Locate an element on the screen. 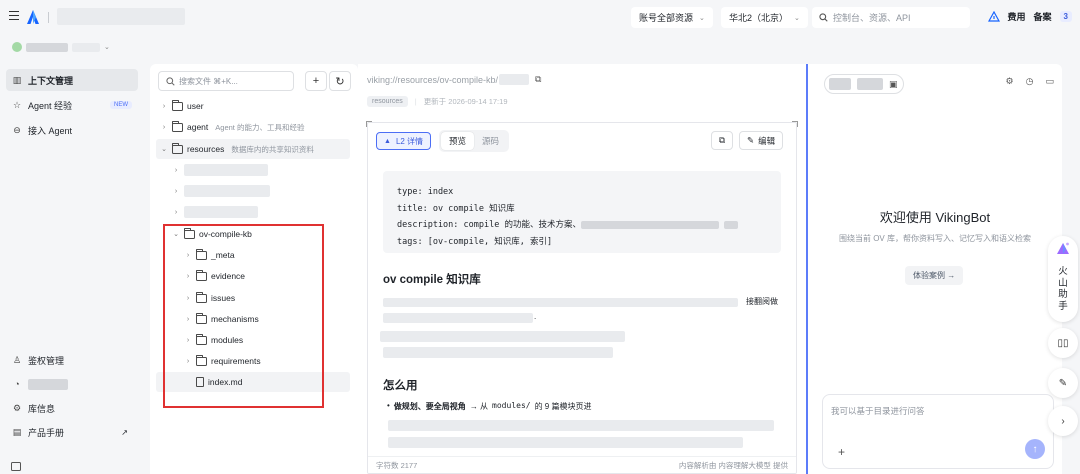  chat-toolbar: ⚙ ◷ ▭ is located at coordinates (1030, 81).